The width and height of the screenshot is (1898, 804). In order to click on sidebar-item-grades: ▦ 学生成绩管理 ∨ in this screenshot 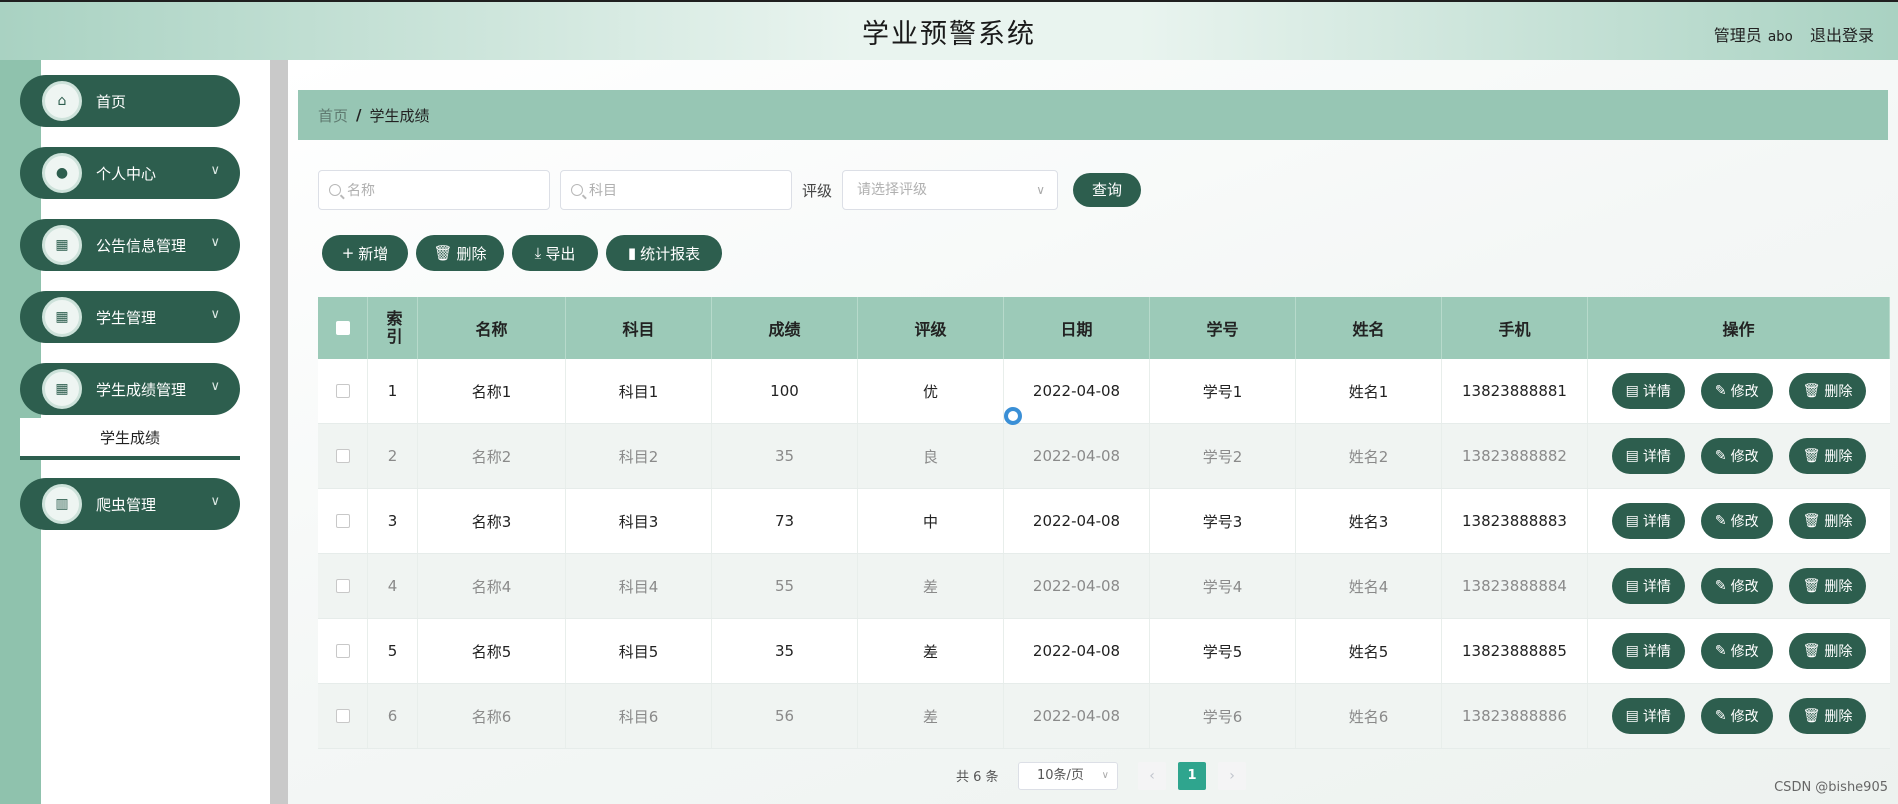, I will do `click(130, 389)`.